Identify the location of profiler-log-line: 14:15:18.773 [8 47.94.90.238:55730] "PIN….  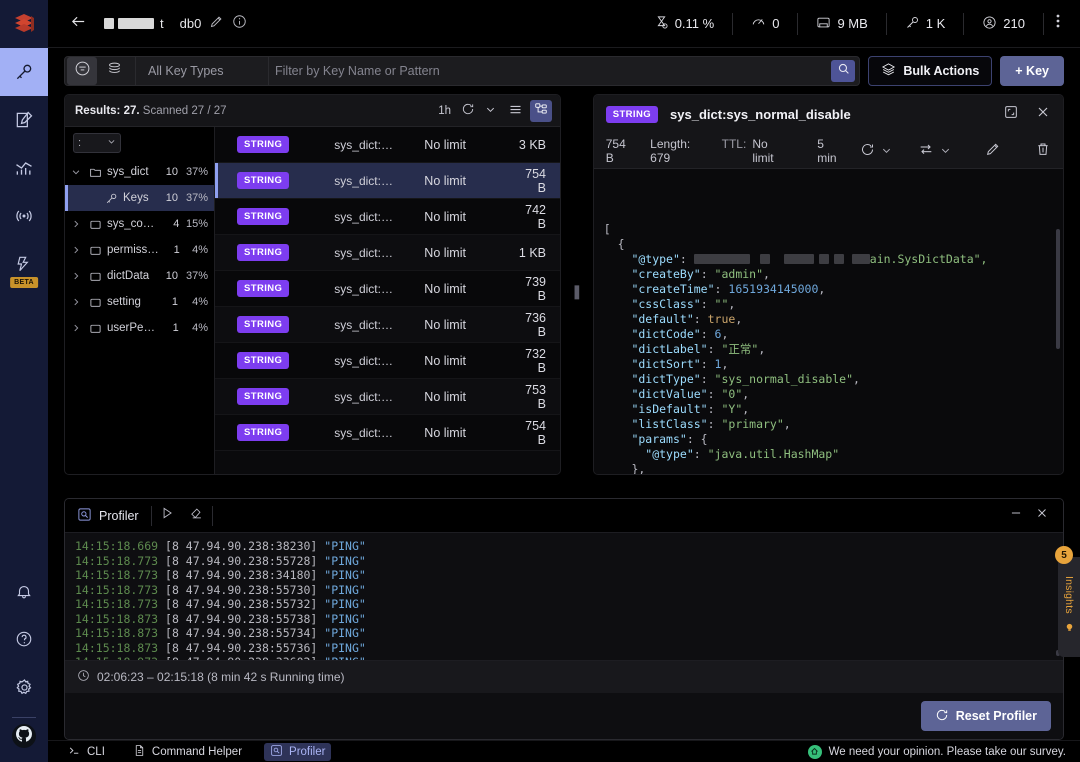
(564, 590).